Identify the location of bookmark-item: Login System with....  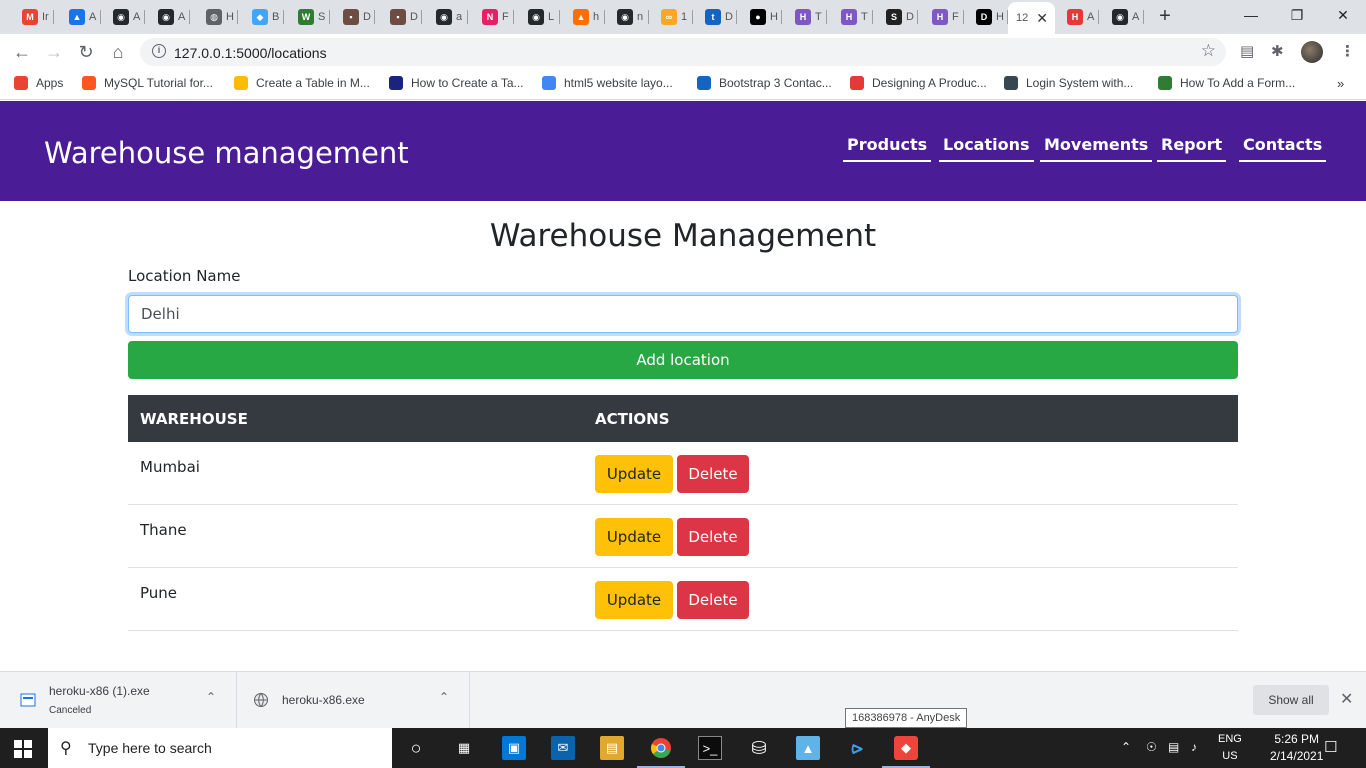
(1068, 83).